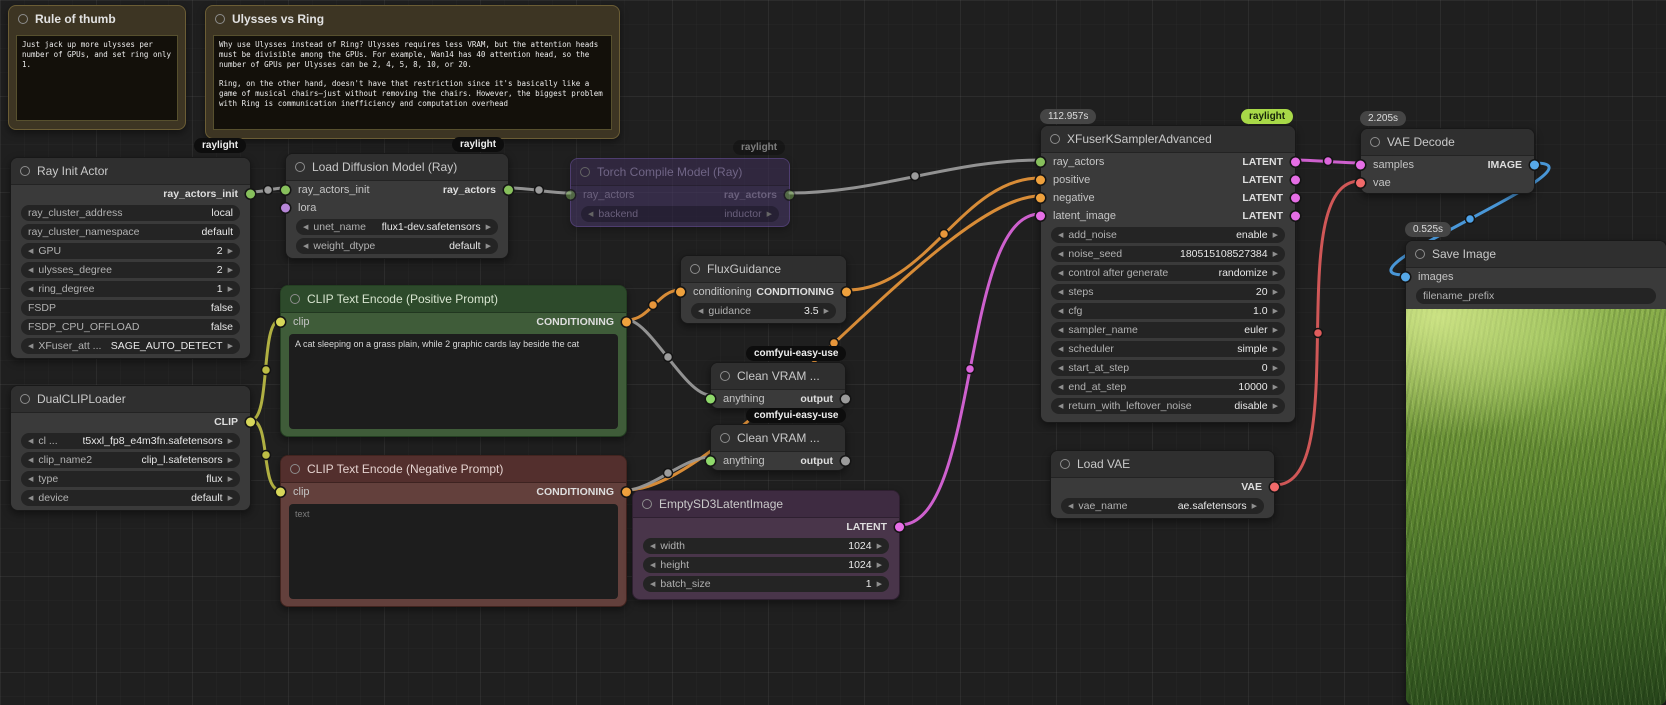  What do you see at coordinates (1168, 368) in the screenshot?
I see `widget-start-at-step: ◀ start_at_step 0 ▶` at bounding box center [1168, 368].